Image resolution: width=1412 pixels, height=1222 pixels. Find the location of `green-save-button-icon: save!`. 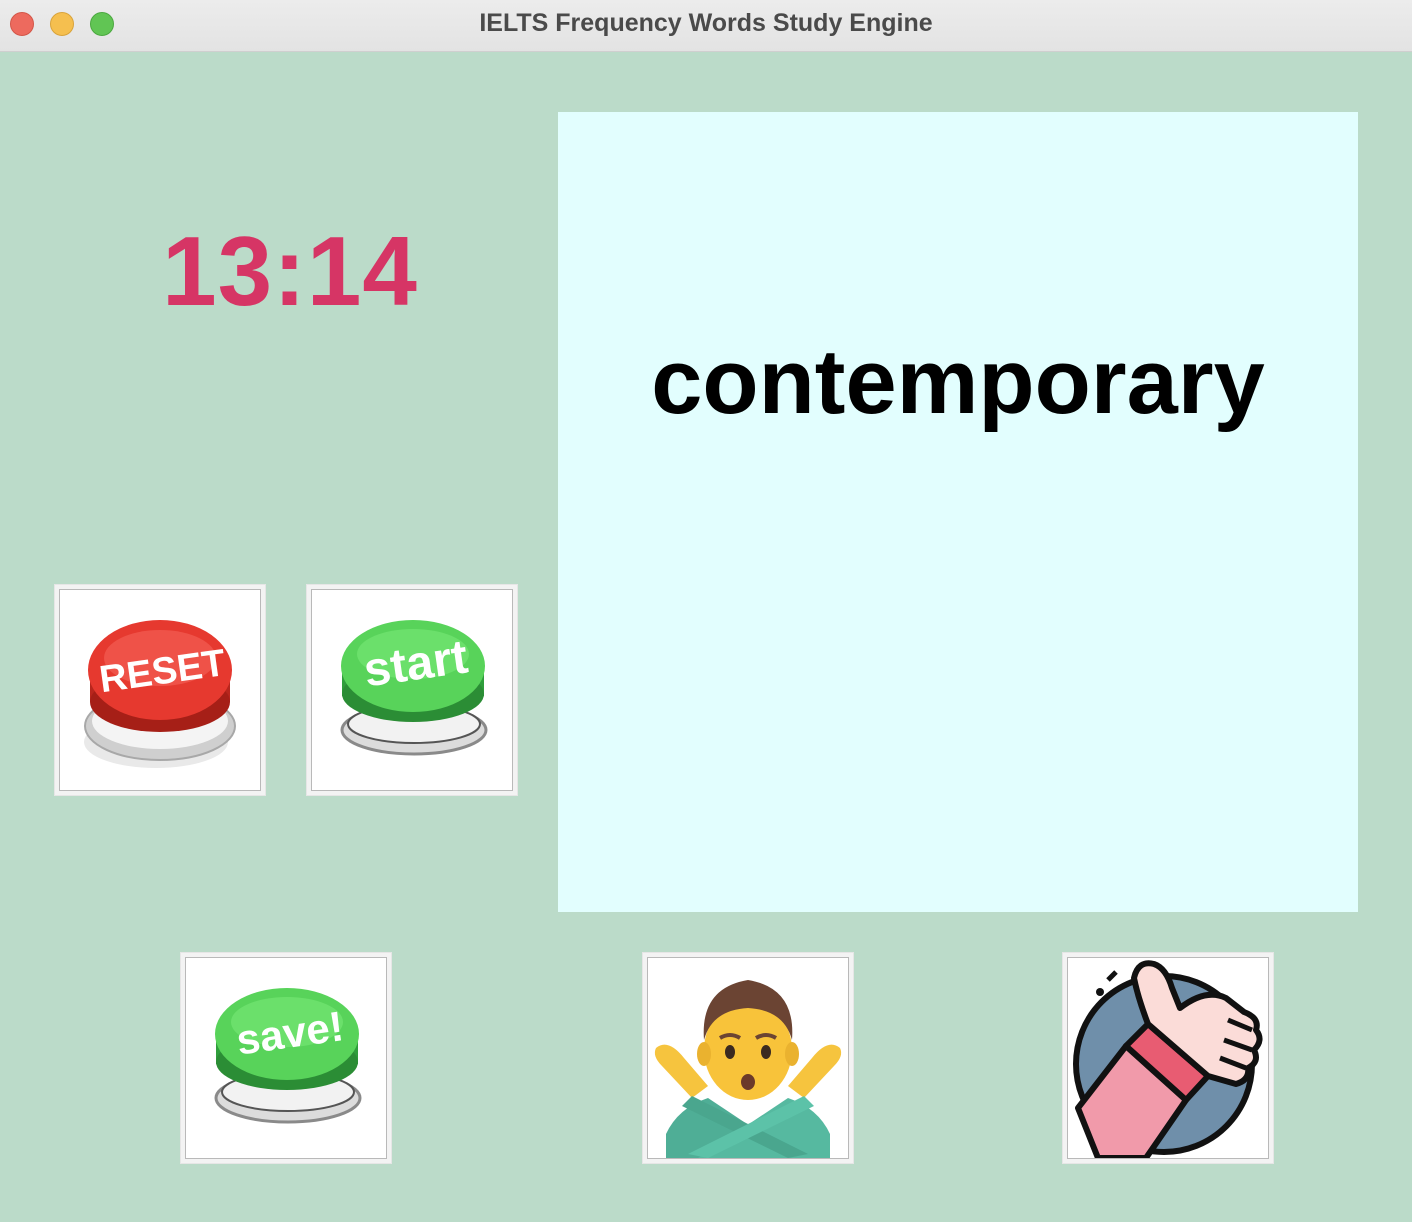

green-save-button-icon: save! is located at coordinates (288, 1056).